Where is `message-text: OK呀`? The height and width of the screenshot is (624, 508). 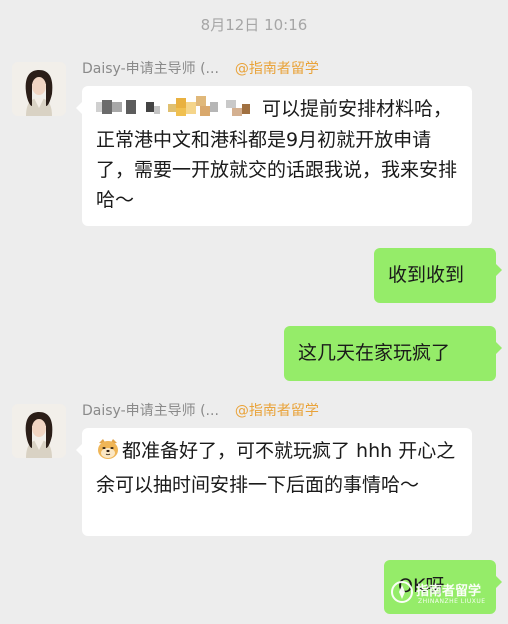
message-text: OK呀 is located at coordinates (421, 586).